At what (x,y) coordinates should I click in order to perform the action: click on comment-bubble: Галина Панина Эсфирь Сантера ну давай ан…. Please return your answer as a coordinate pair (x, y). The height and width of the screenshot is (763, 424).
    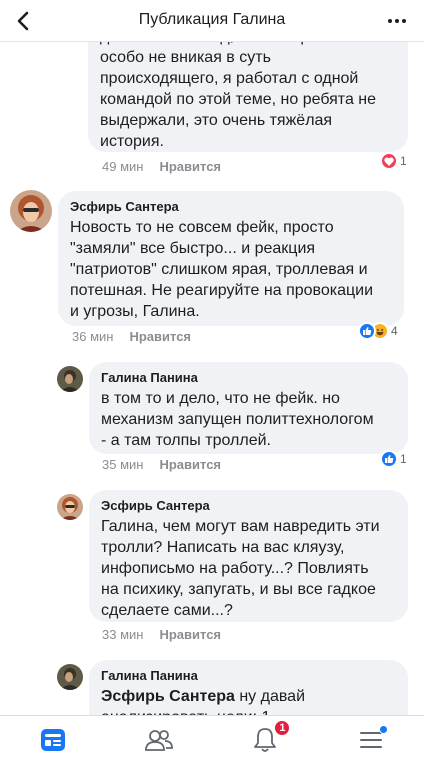
    Looking at the image, I should click on (248, 687).